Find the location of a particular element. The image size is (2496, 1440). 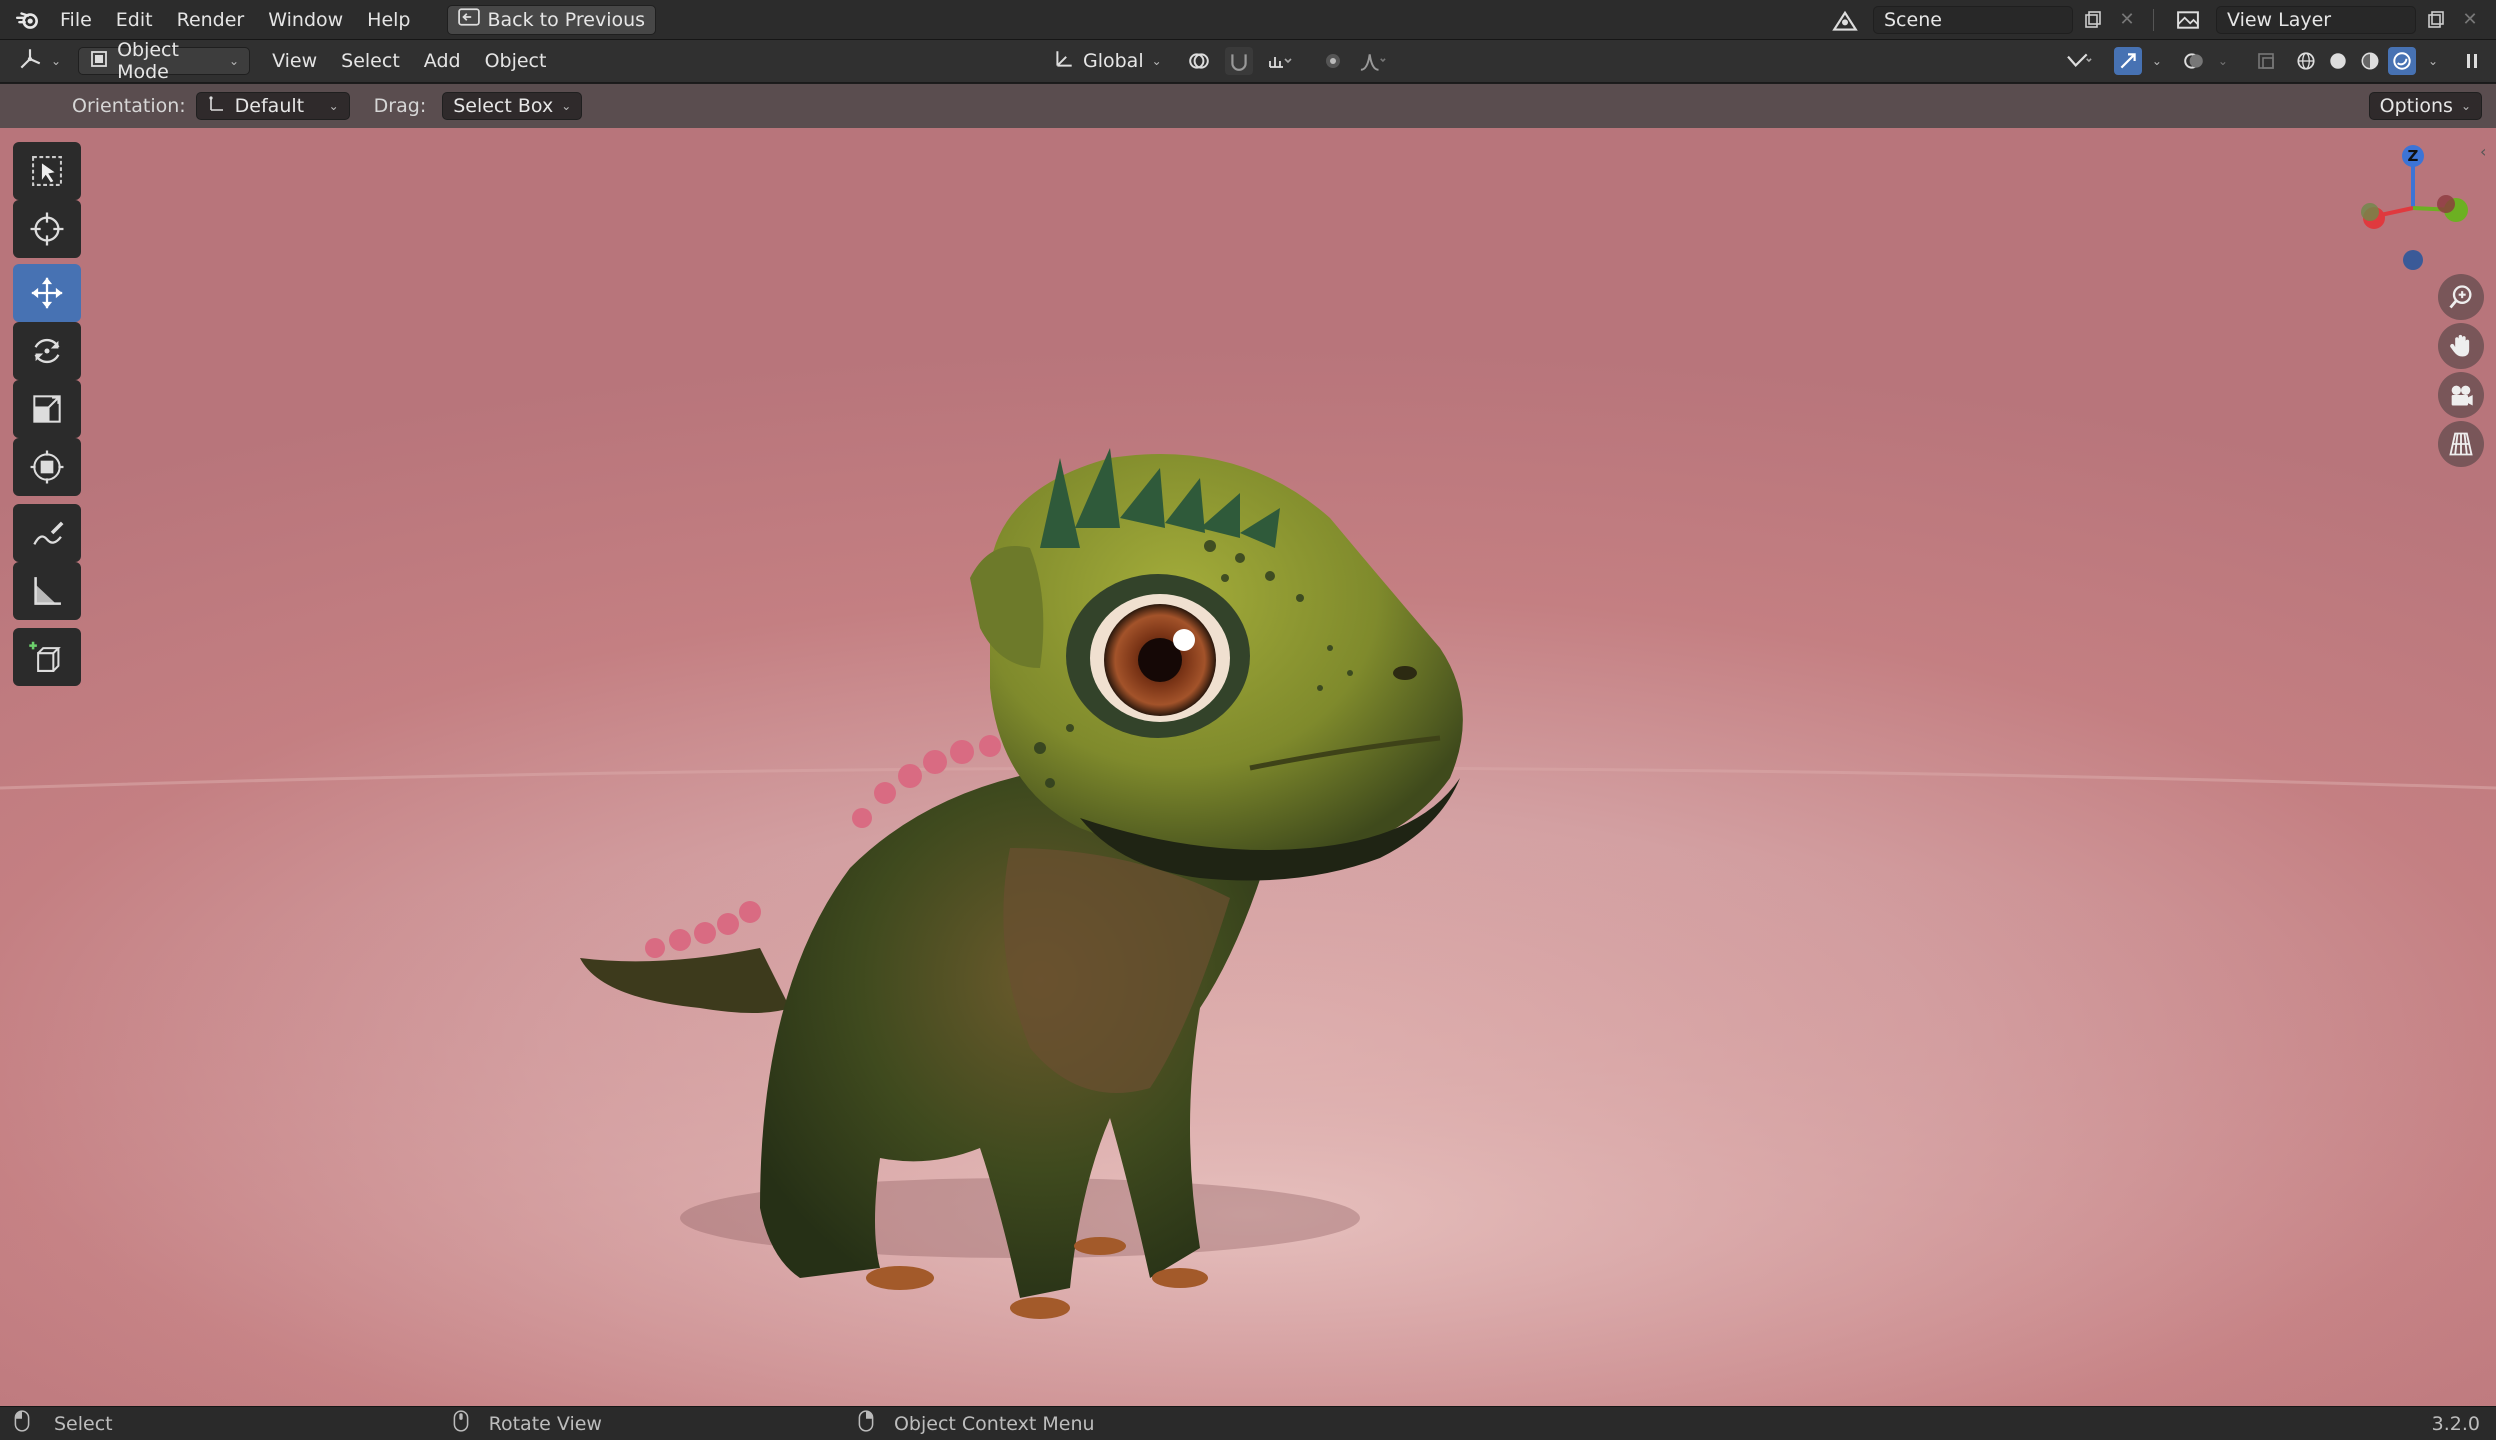

scale-tool is located at coordinates (47, 409).